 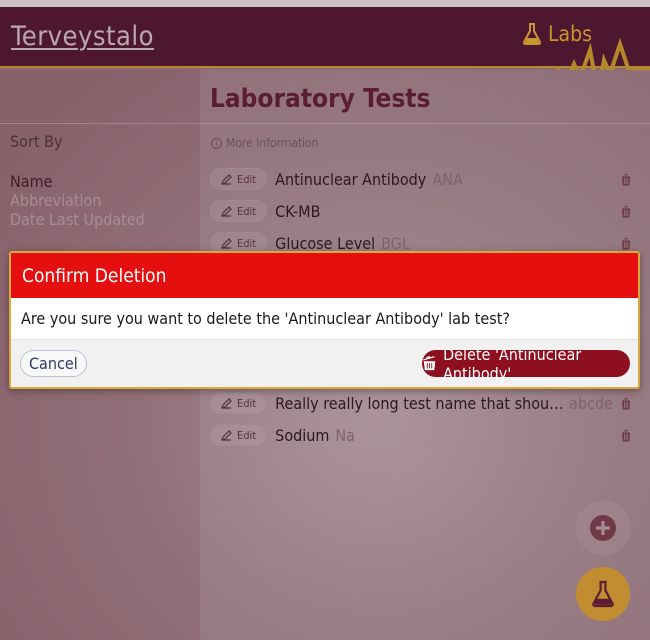 I want to click on test-abbreviation: BGL, so click(x=395, y=243).